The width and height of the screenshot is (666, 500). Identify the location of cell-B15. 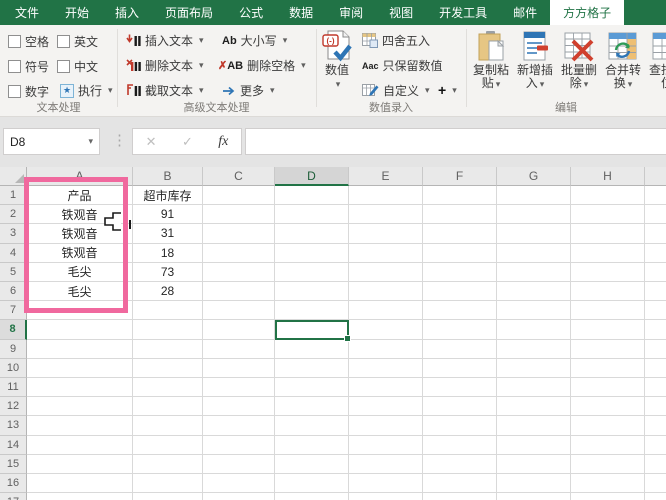
(168, 464).